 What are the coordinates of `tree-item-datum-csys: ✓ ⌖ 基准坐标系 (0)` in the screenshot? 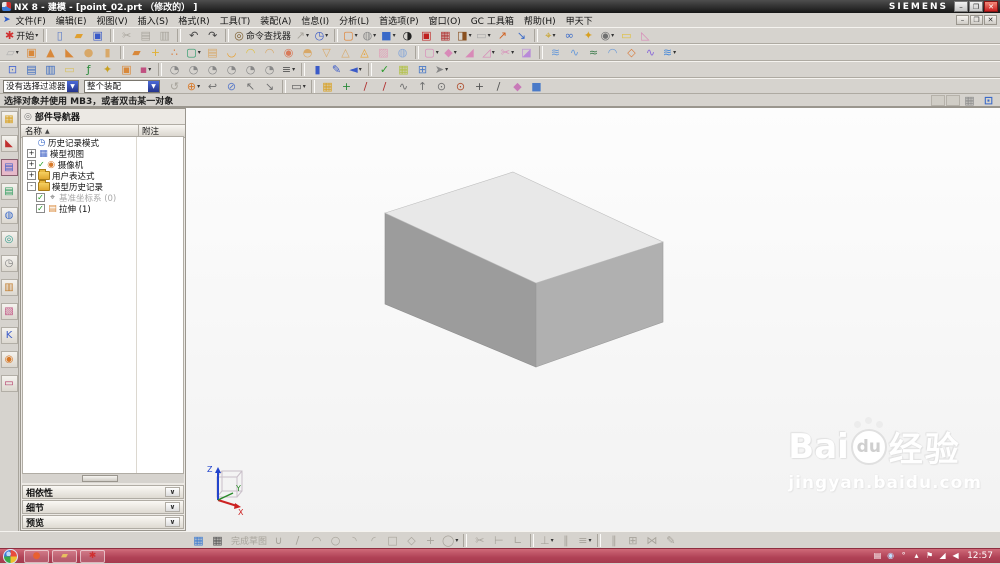 It's located at (103, 198).